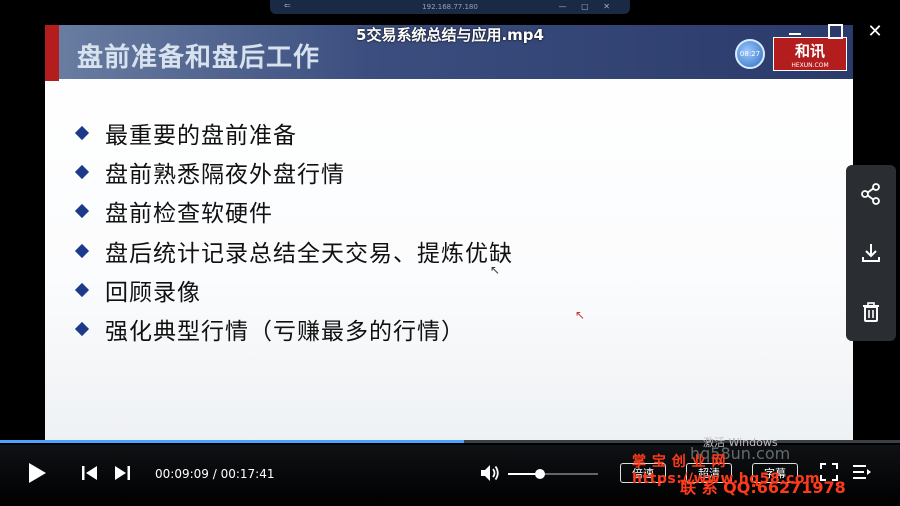 The height and width of the screenshot is (506, 900). Describe the element at coordinates (215, 474) in the screenshot. I see `time-display: 00:09:09 / 00:17:41` at that location.